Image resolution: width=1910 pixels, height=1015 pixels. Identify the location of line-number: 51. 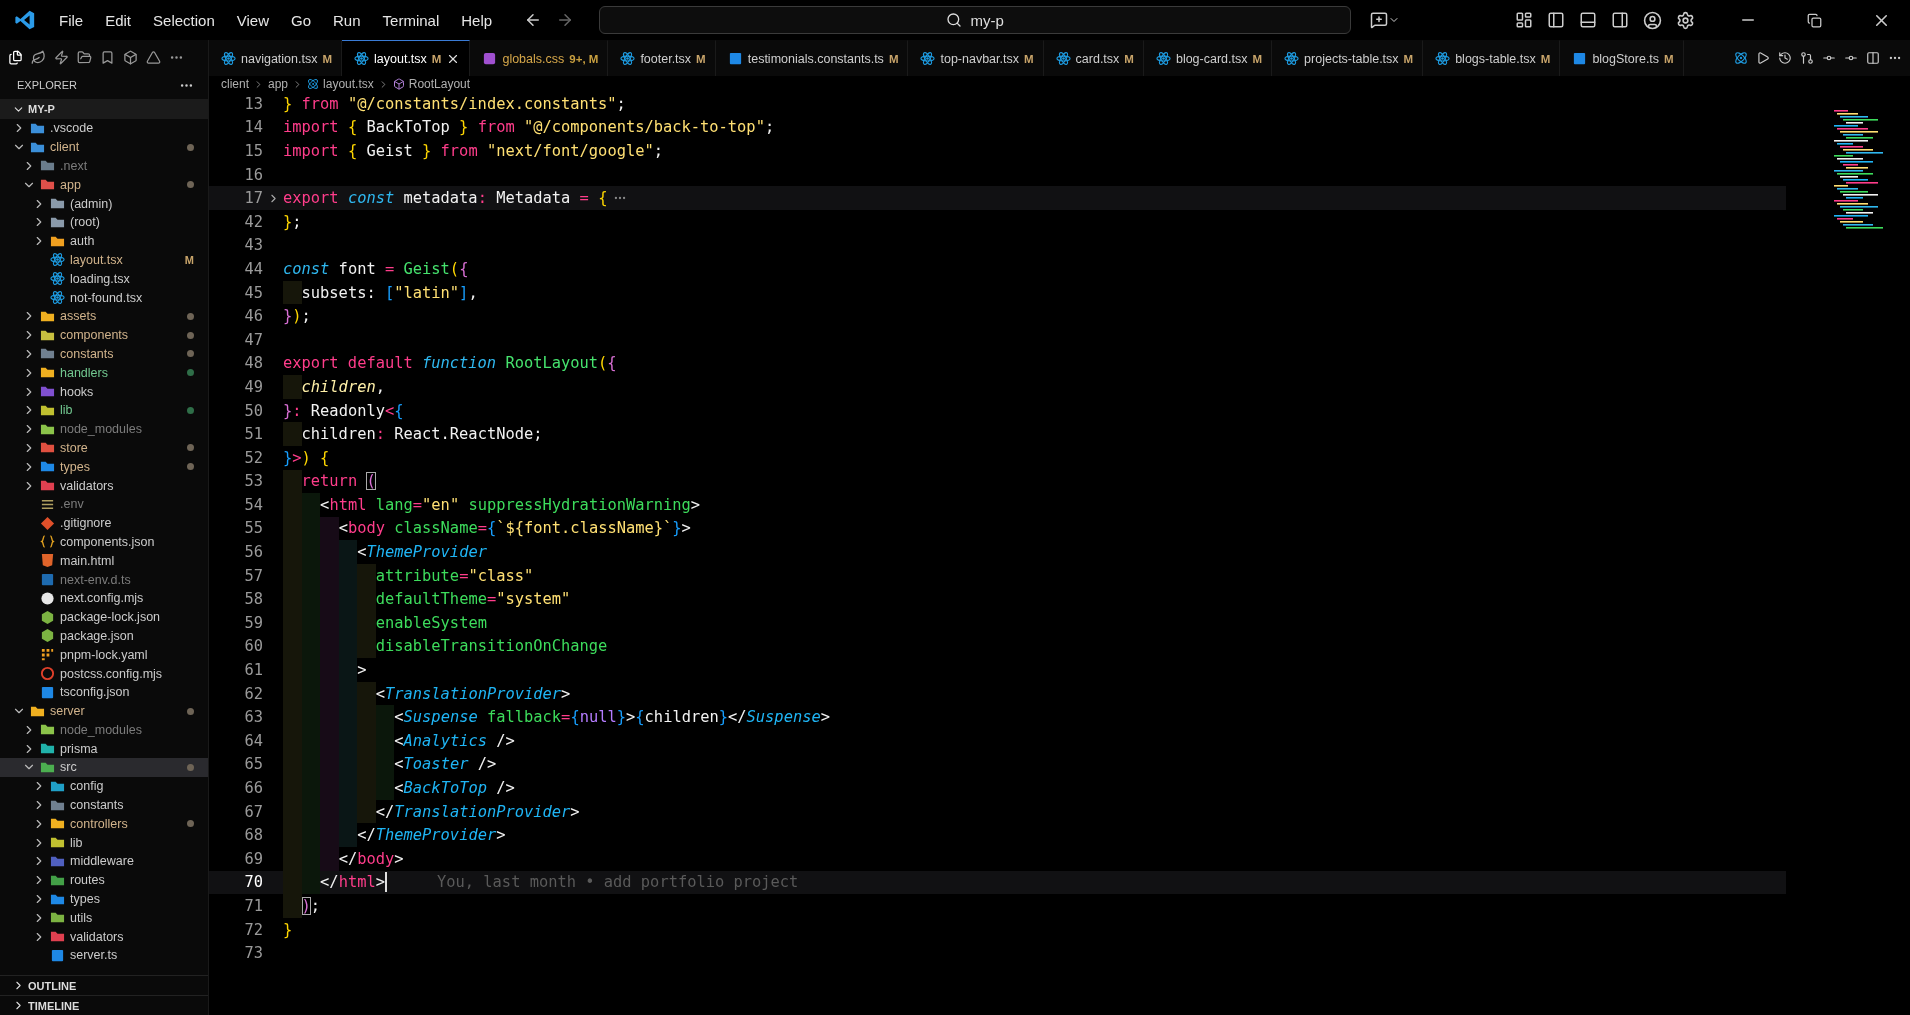
(253, 434).